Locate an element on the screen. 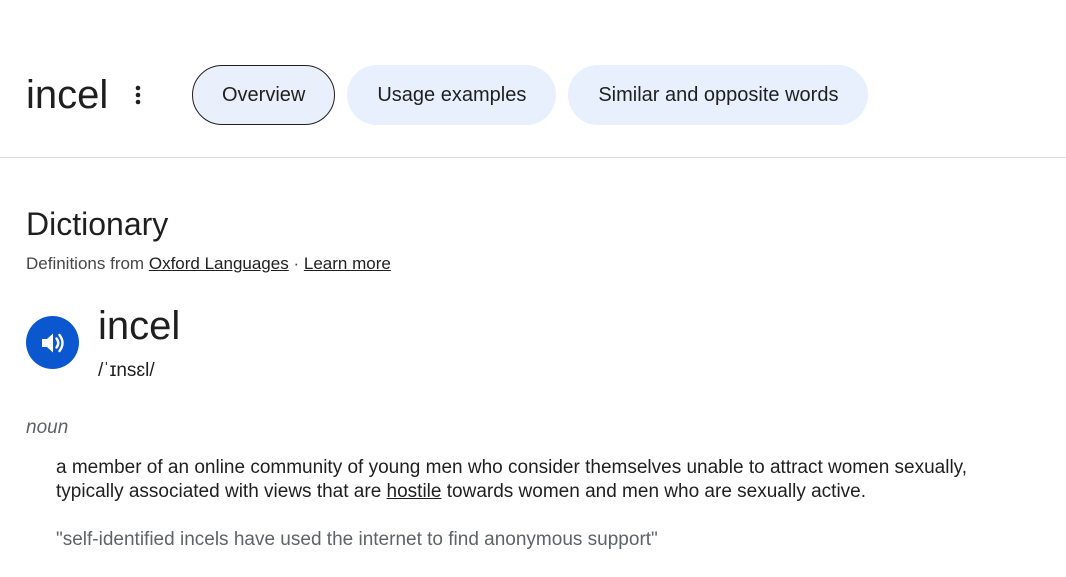  more-vert-icon is located at coordinates (138, 95).